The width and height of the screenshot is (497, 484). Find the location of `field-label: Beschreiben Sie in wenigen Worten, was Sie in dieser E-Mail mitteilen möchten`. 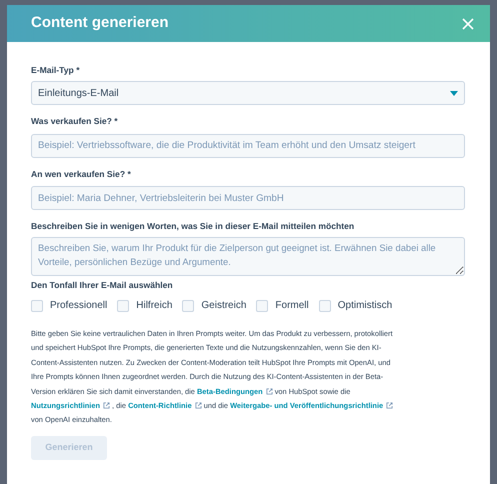

field-label: Beschreiben Sie in wenigen Worten, was Sie in dieser E-Mail mitteilen möchten is located at coordinates (193, 226).